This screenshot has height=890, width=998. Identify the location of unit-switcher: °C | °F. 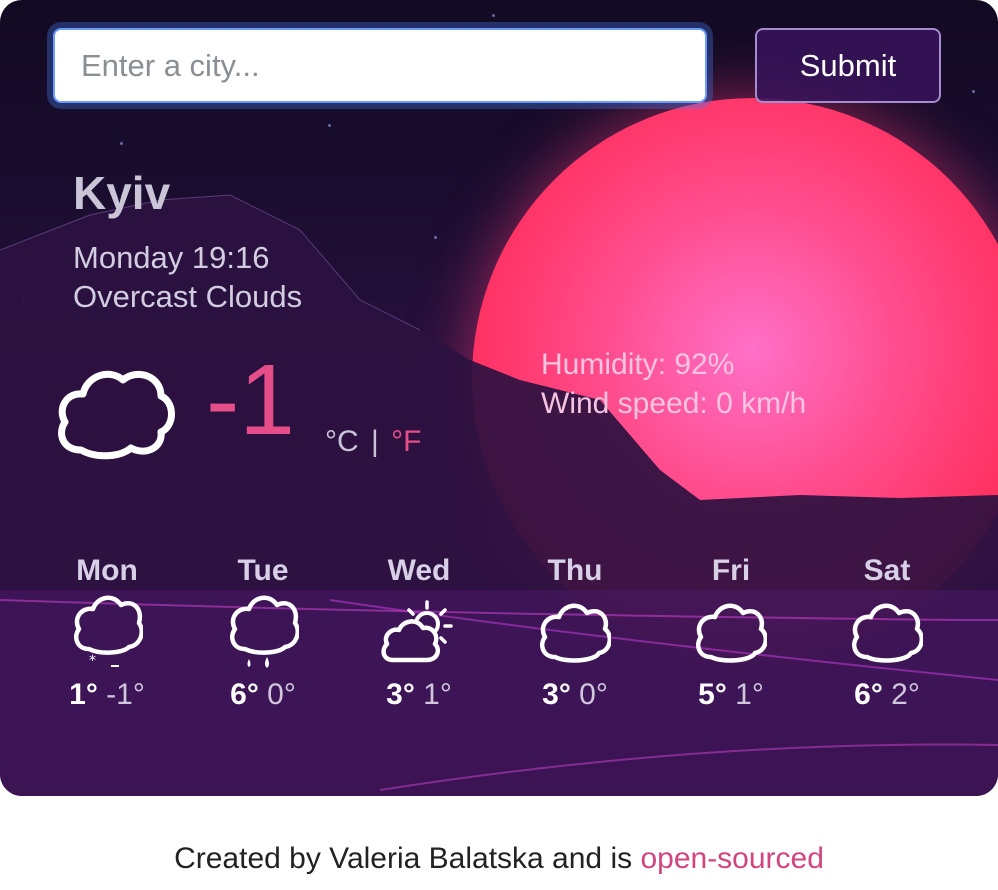
(373, 442).